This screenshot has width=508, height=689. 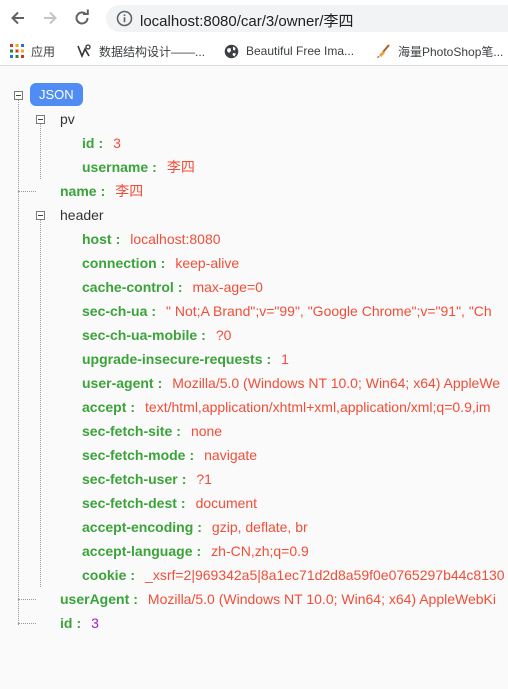 I want to click on bookmark-apps: 应用, so click(x=32, y=51).